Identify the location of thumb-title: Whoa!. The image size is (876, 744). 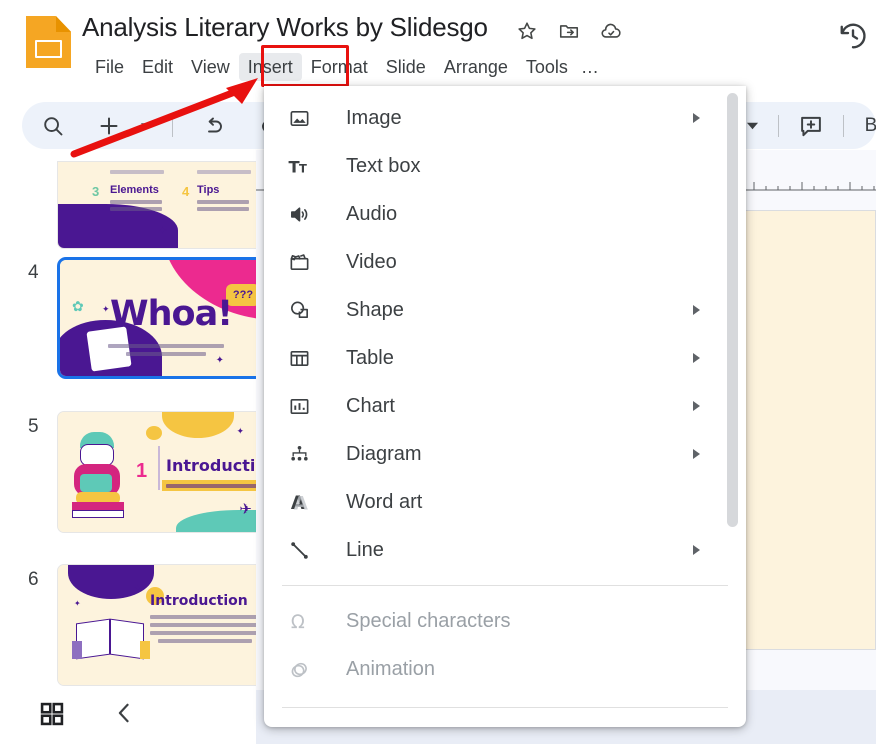
(171, 314).